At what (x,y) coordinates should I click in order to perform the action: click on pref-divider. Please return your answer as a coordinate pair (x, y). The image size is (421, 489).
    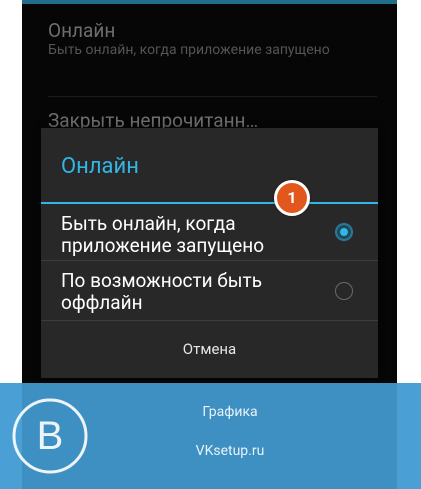
    Looking at the image, I should click on (212, 96).